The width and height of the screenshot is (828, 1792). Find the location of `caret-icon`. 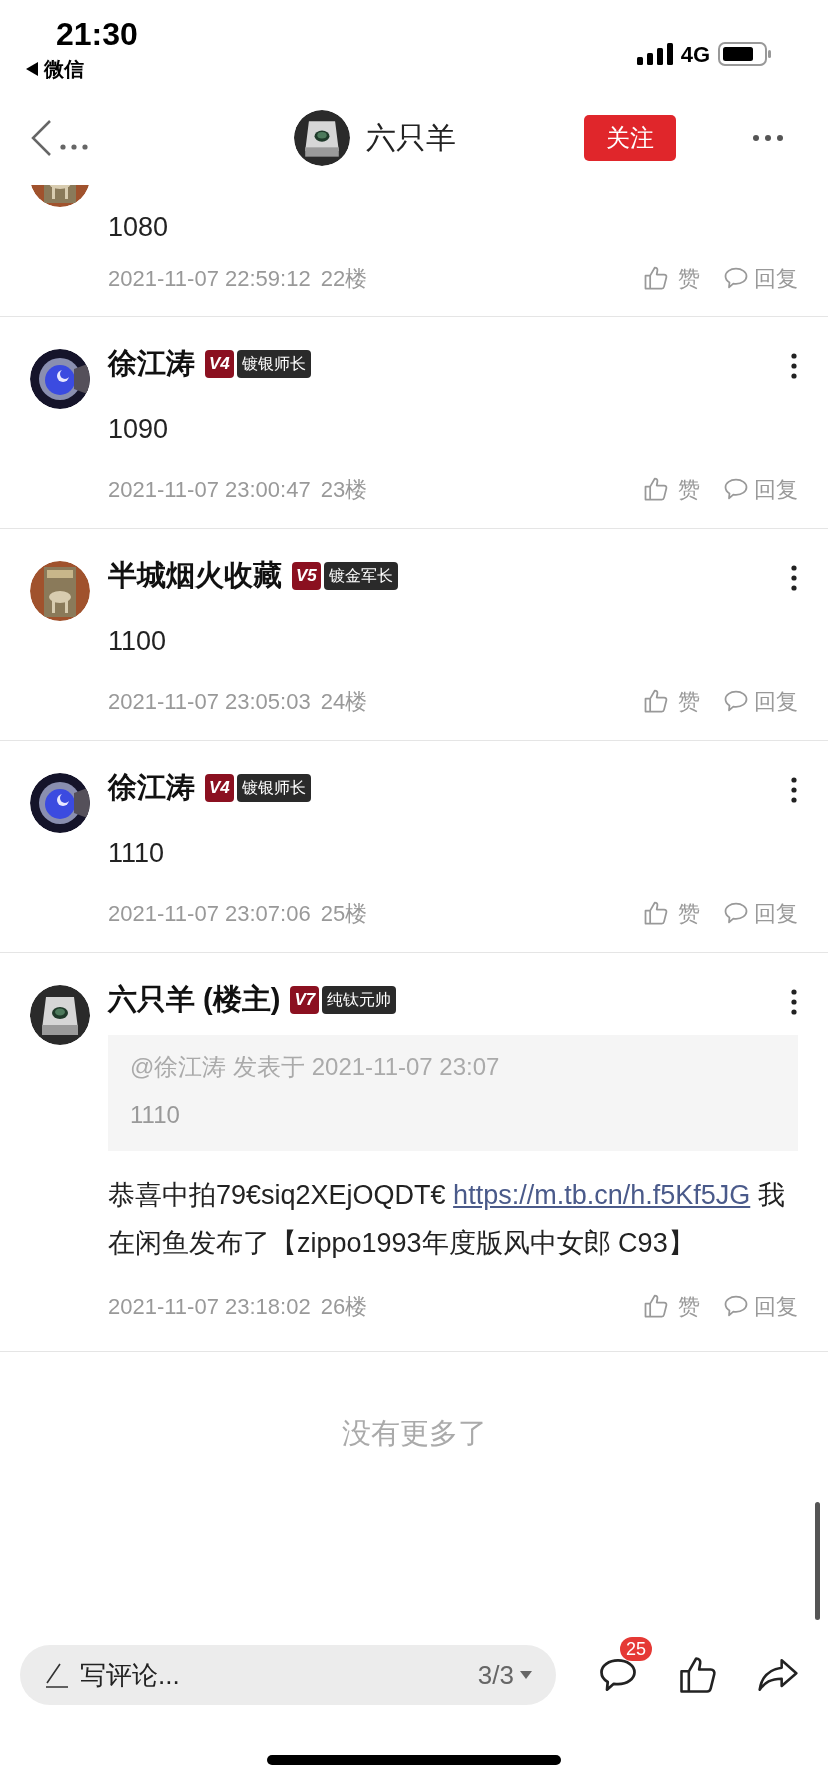

caret-icon is located at coordinates (526, 1675).